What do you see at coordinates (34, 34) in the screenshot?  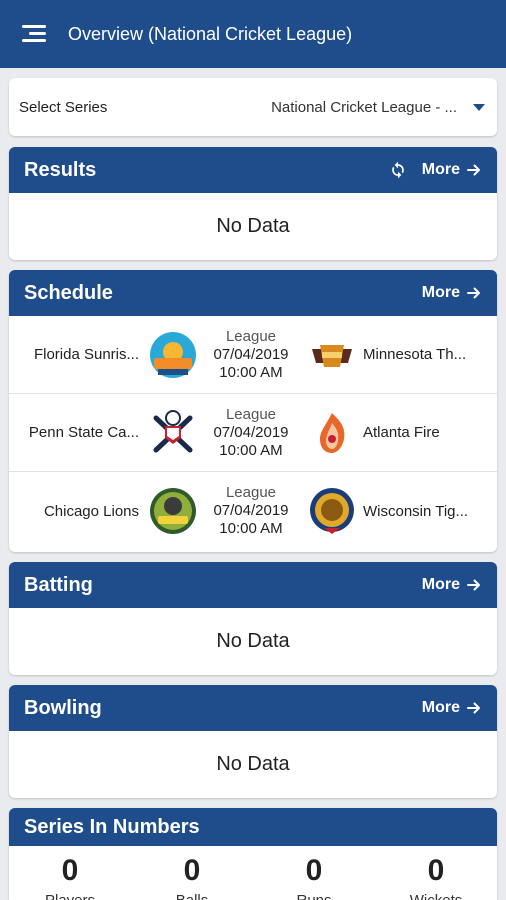 I see `menu-icon` at bounding box center [34, 34].